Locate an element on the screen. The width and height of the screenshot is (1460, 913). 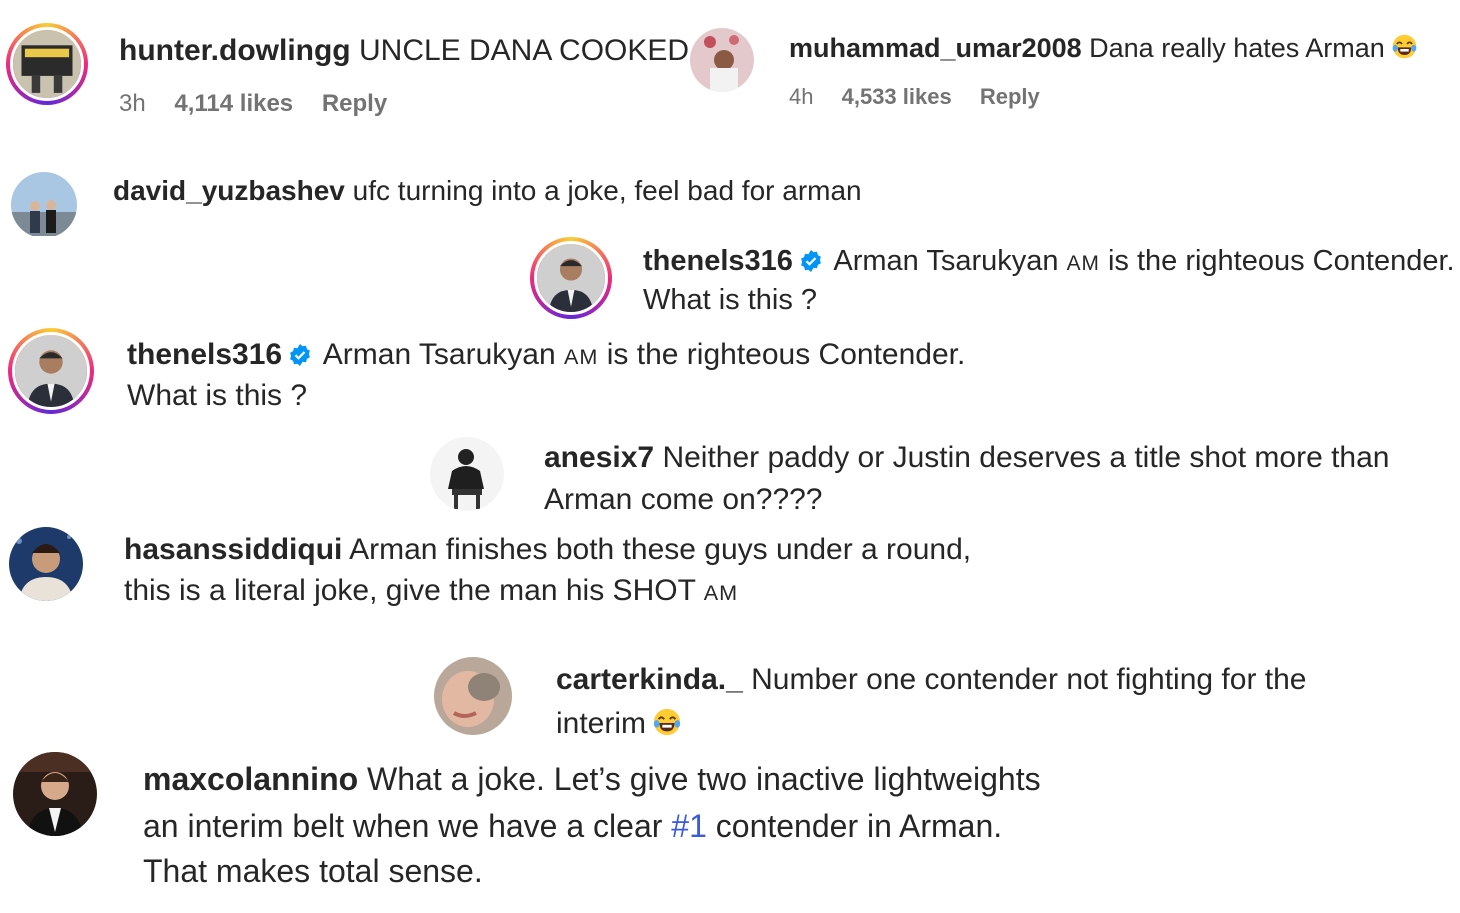
comment-username: carterkinda._ is located at coordinates (649, 679).